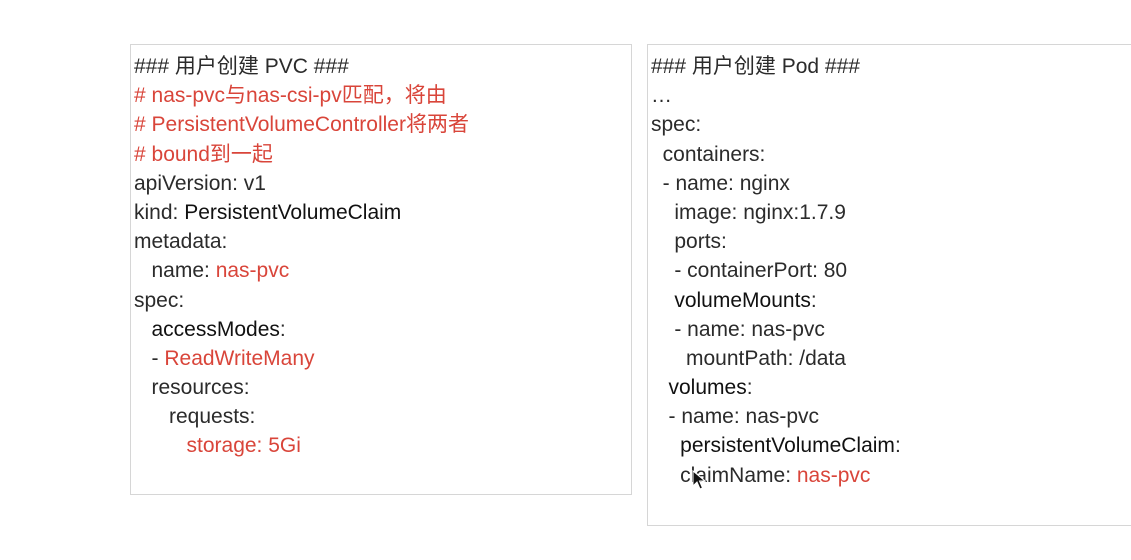 Image resolution: width=1131 pixels, height=560 pixels. What do you see at coordinates (200, 183) in the screenshot?
I see `code-token: apiVersion: v1` at bounding box center [200, 183].